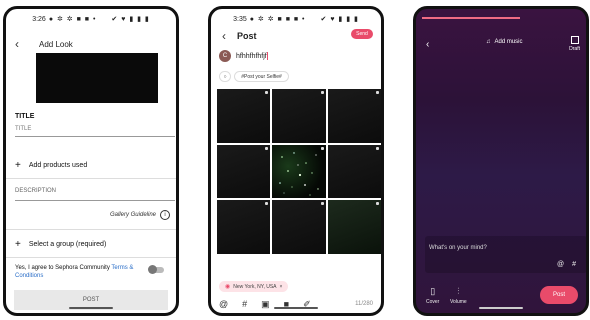  What do you see at coordinates (25, 116) in the screenshot?
I see `title-label: TITLE` at bounding box center [25, 116].